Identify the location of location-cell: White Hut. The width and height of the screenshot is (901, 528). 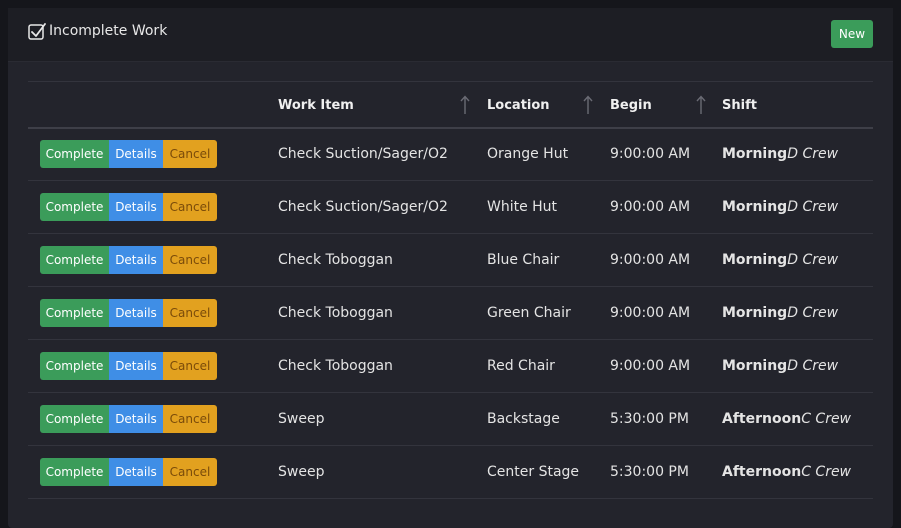
(522, 207).